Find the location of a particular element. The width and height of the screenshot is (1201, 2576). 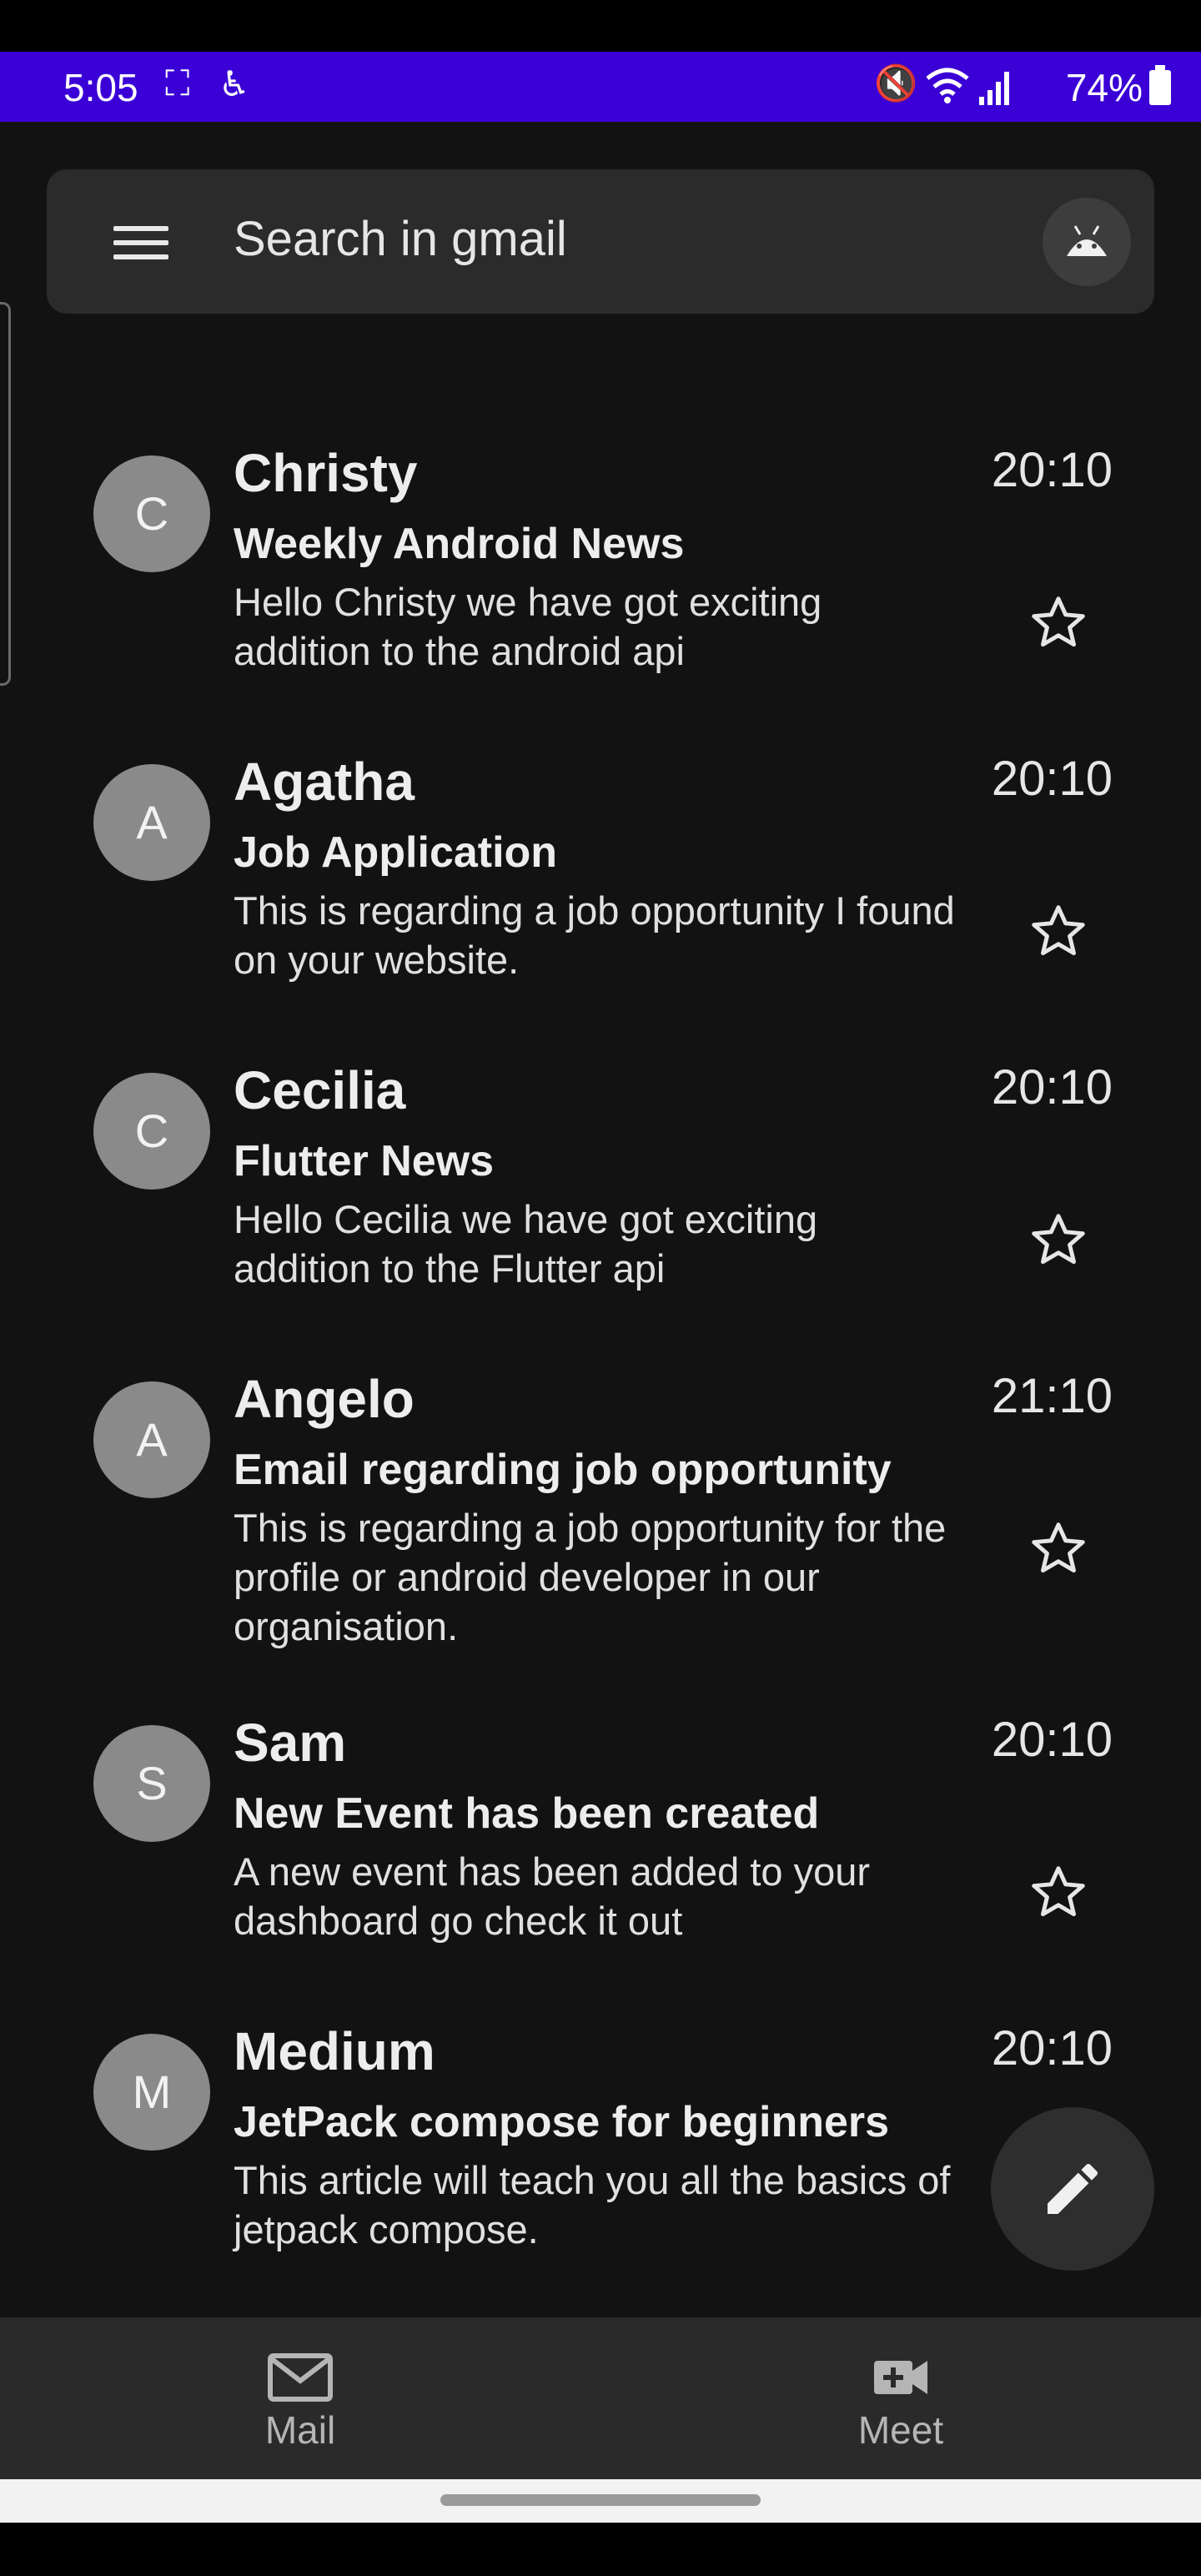

signal-icon is located at coordinates (994, 88).